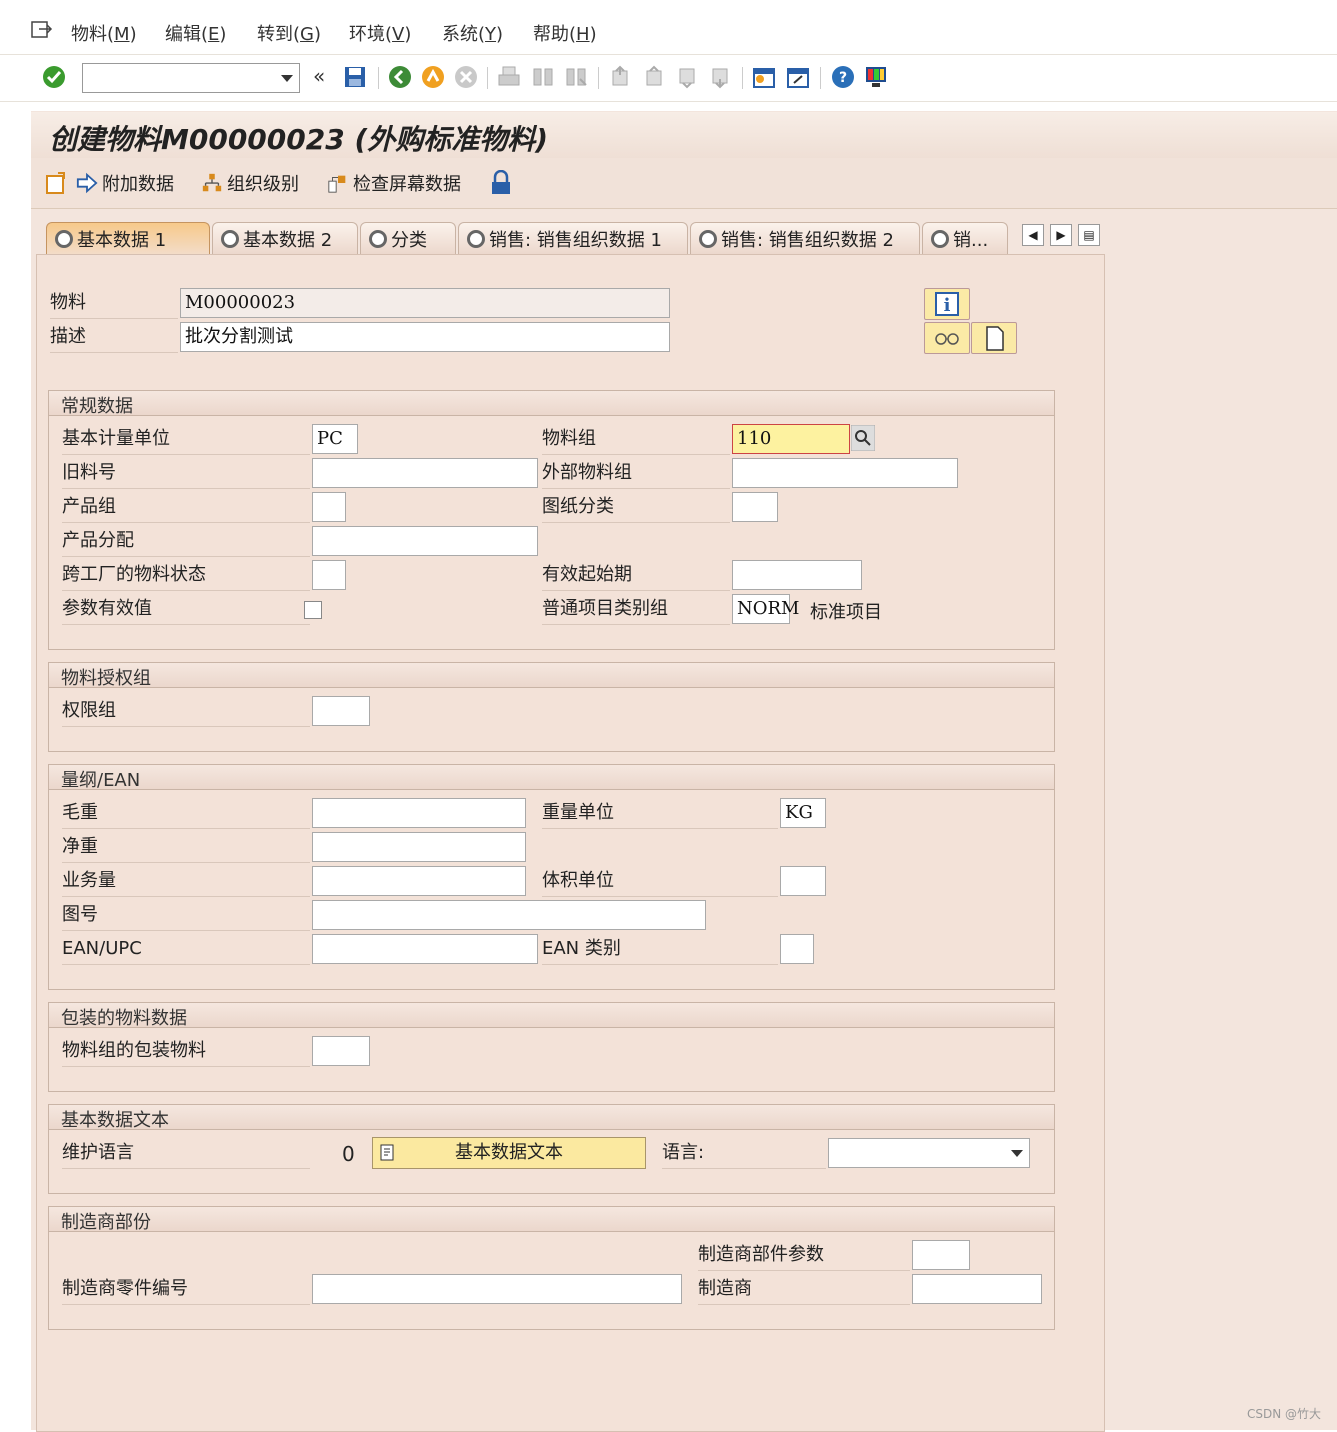 The width and height of the screenshot is (1337, 1432). Describe the element at coordinates (720, 77) in the screenshot. I see `last-page-icon` at that location.